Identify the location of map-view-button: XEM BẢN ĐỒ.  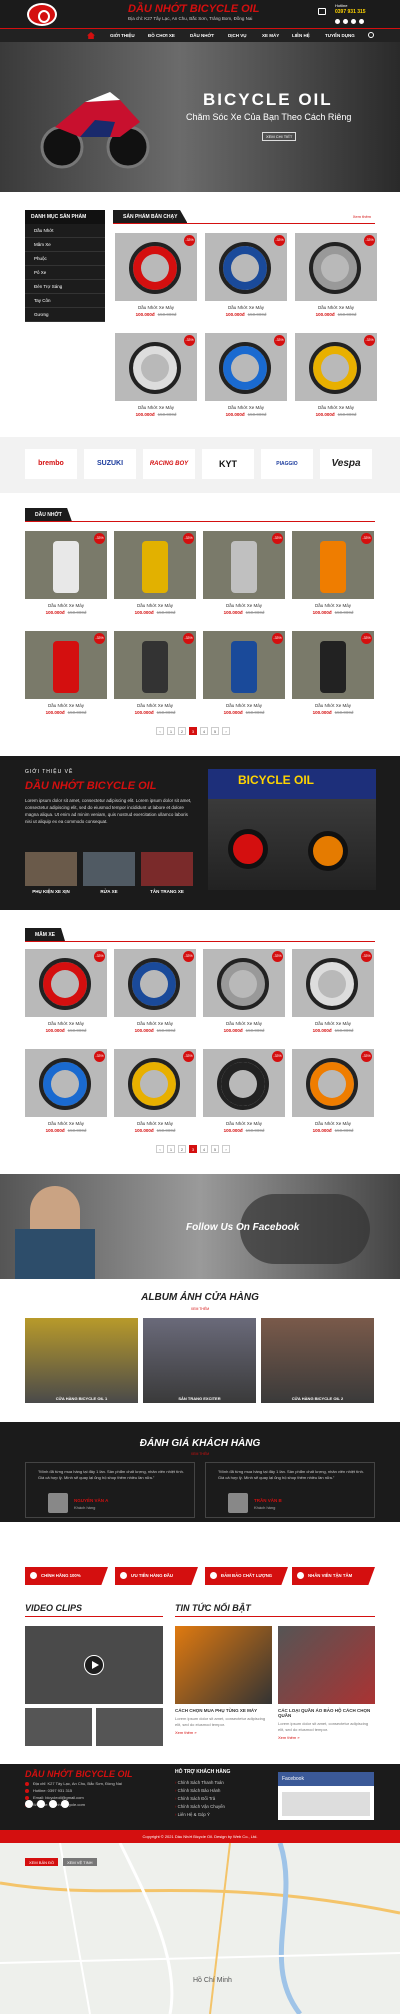
(42, 1862).